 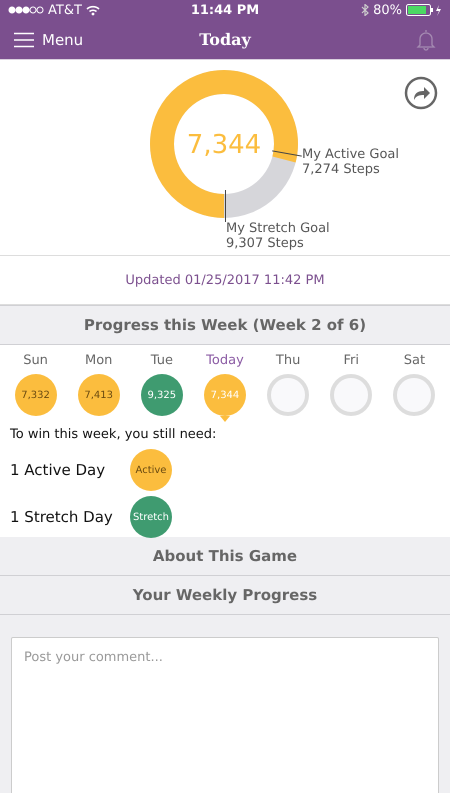 What do you see at coordinates (151, 470) in the screenshot?
I see `day-type-badge: Active` at bounding box center [151, 470].